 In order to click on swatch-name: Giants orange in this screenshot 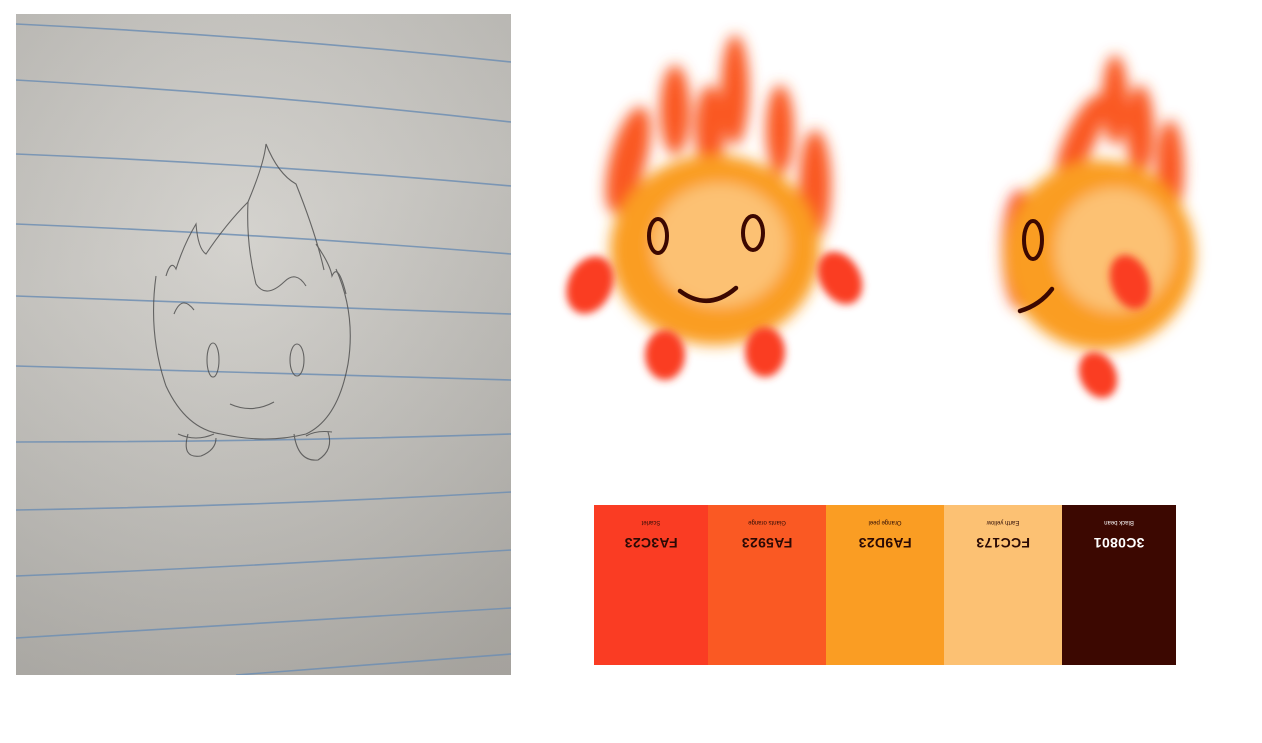, I will do `click(767, 522)`.